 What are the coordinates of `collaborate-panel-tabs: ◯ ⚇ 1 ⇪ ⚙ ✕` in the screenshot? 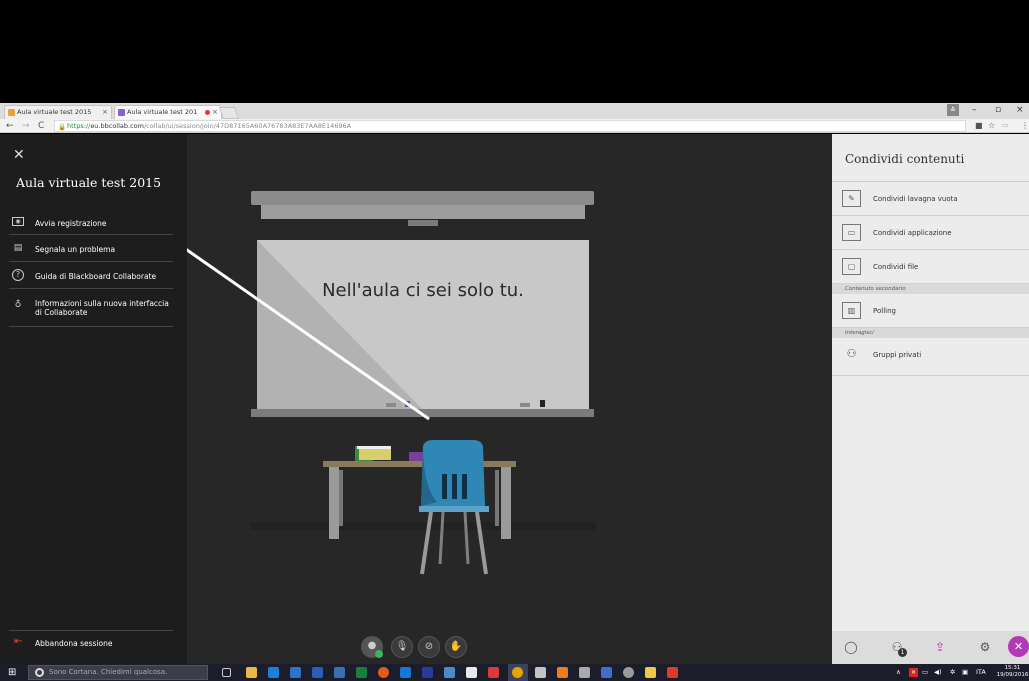 It's located at (930, 647).